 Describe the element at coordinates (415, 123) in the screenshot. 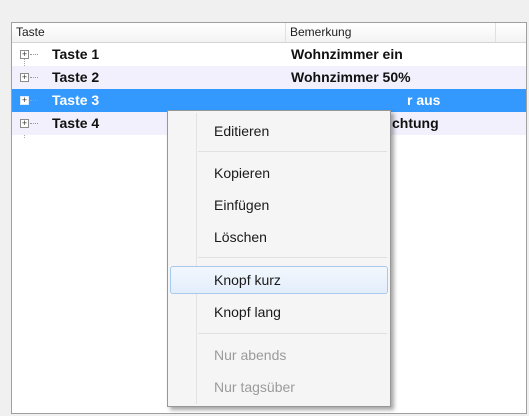

I see `row-remark: chtung` at that location.